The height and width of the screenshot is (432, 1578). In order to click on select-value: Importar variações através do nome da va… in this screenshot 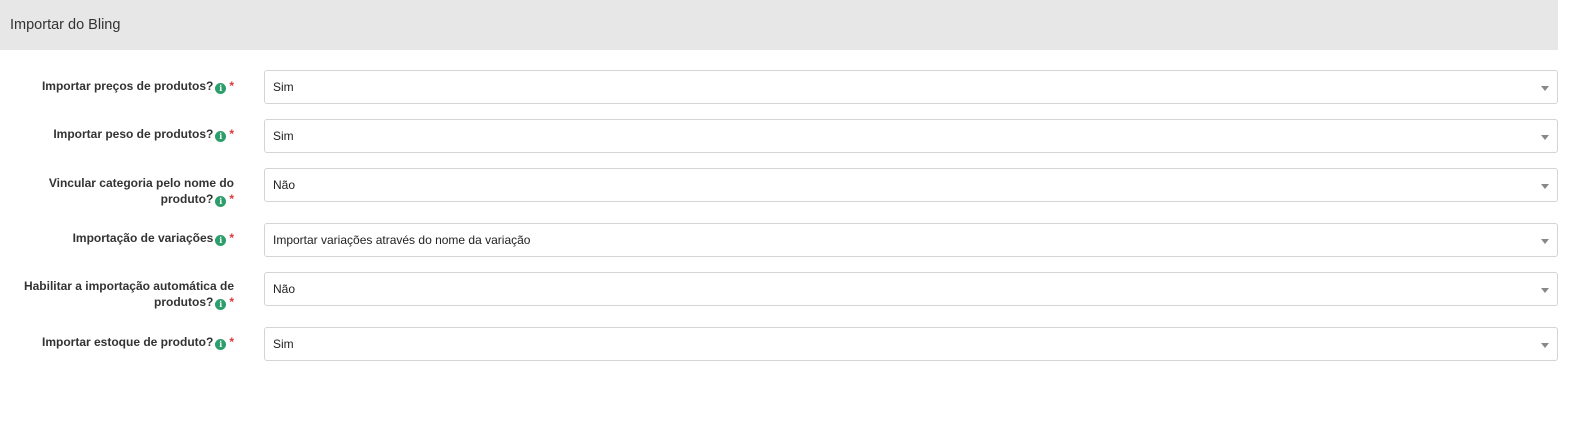, I will do `click(402, 240)`.